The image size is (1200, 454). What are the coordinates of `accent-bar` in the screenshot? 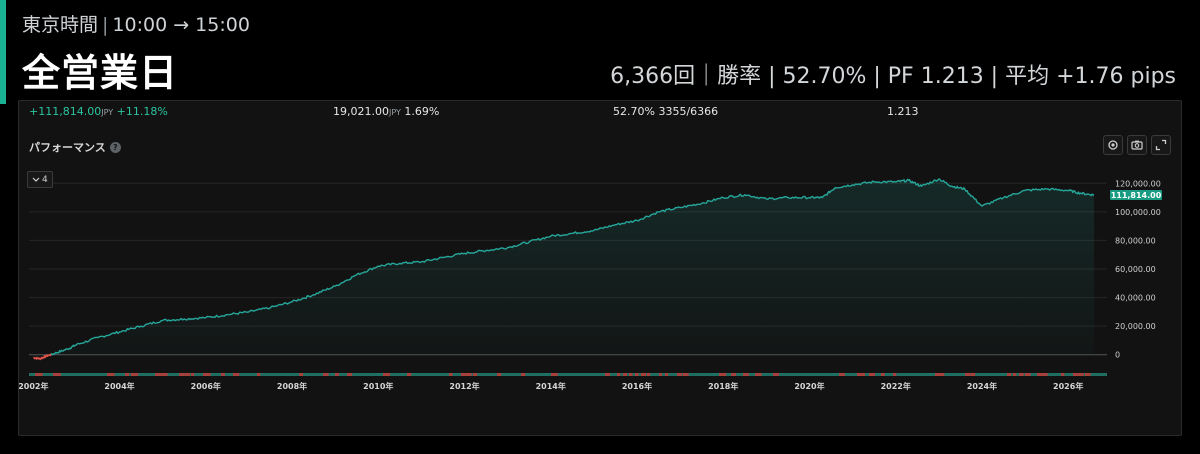 It's located at (3, 52).